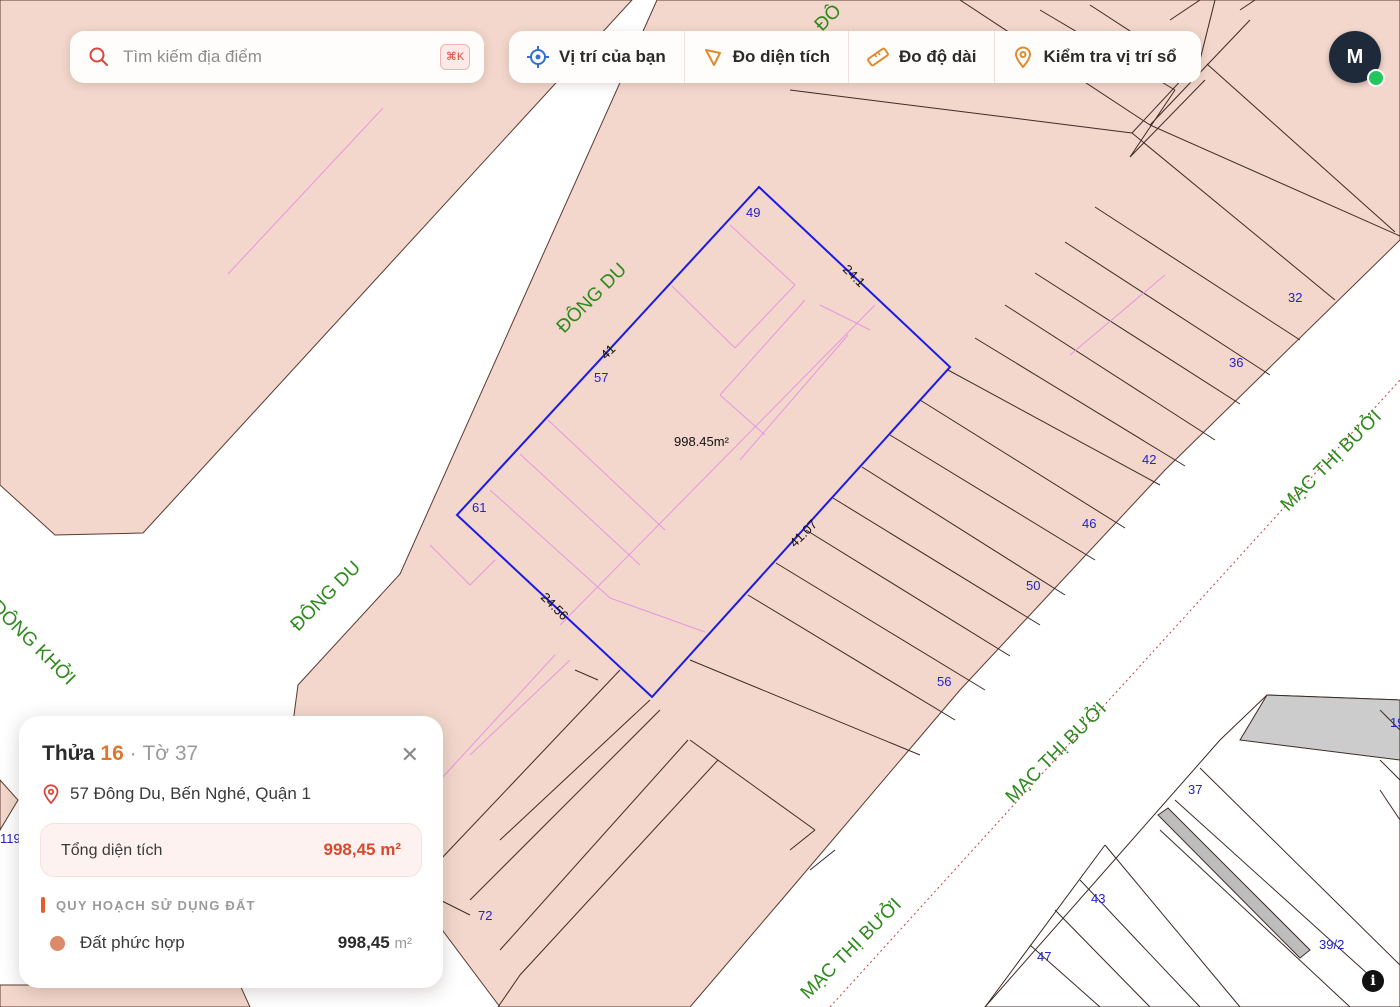  I want to click on close-icon: ✕, so click(410, 755).